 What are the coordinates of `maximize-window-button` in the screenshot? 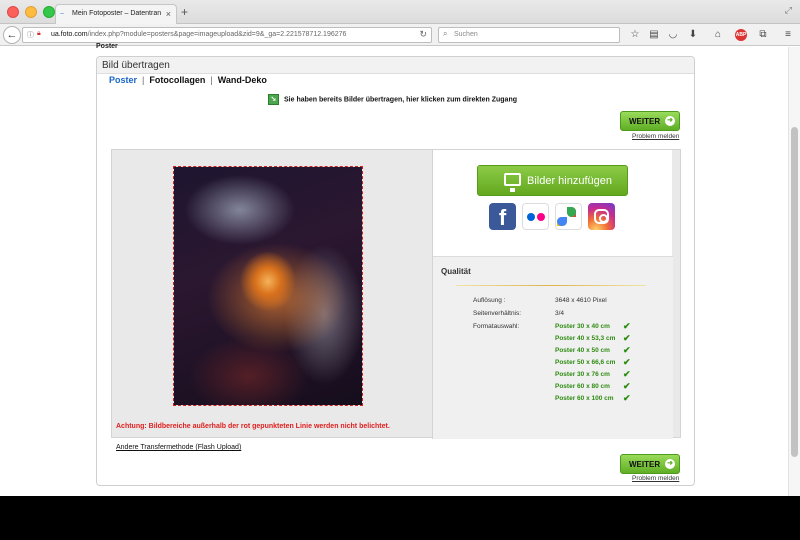 It's located at (49, 12).